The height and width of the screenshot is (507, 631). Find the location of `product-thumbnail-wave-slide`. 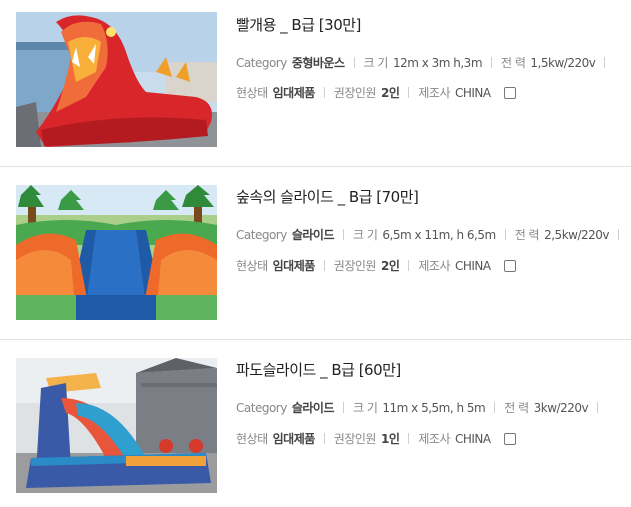

product-thumbnail-wave-slide is located at coordinates (116, 425).